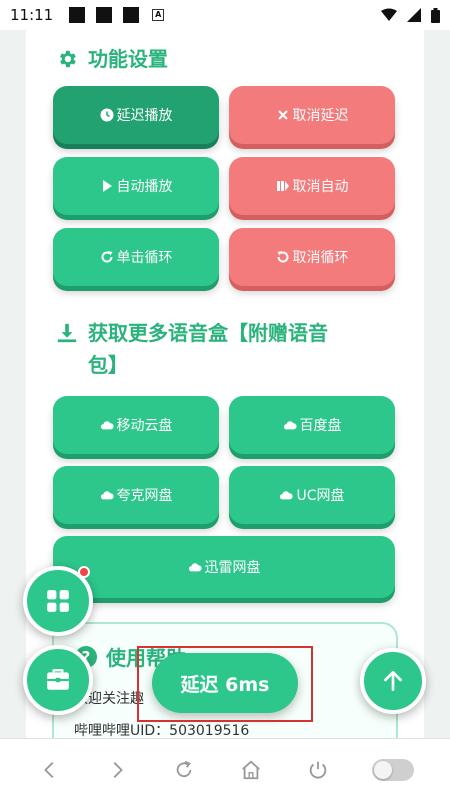 This screenshot has height=800, width=450. Describe the element at coordinates (282, 186) in the screenshot. I see `stop-play-icon` at that location.